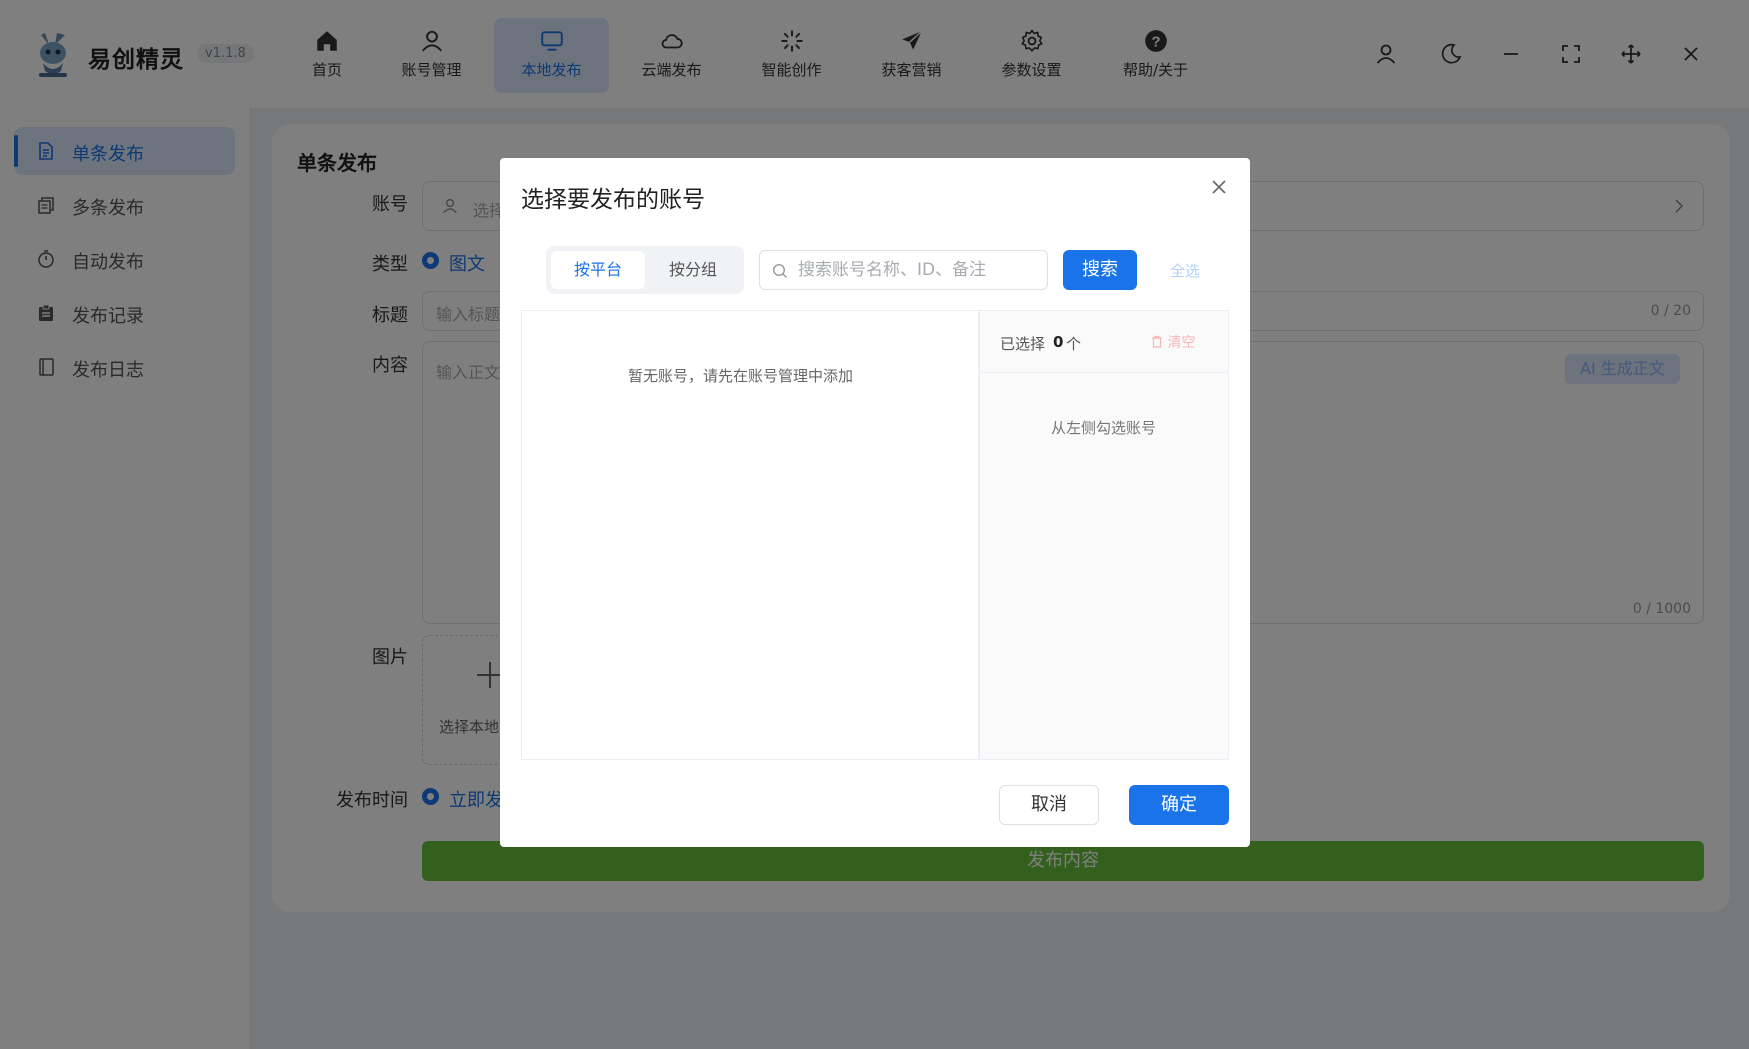 This screenshot has width=1749, height=1049. Describe the element at coordinates (1023, 344) in the screenshot. I see `selected-label: 已选择` at that location.